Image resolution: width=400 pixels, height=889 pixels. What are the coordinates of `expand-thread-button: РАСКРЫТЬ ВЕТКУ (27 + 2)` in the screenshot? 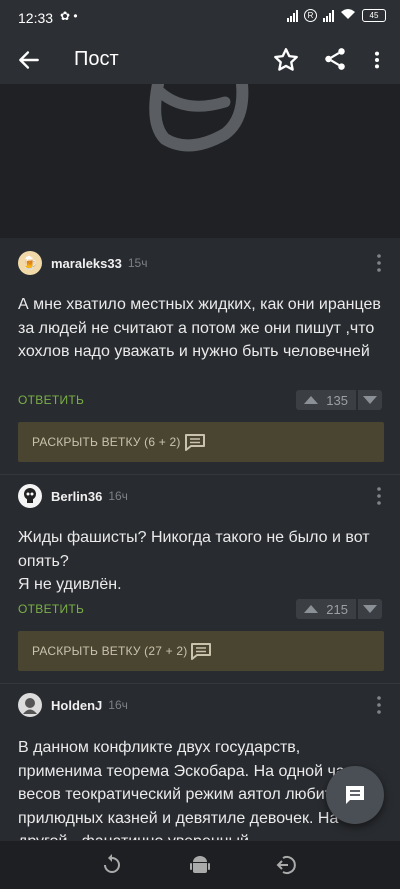 It's located at (201, 651).